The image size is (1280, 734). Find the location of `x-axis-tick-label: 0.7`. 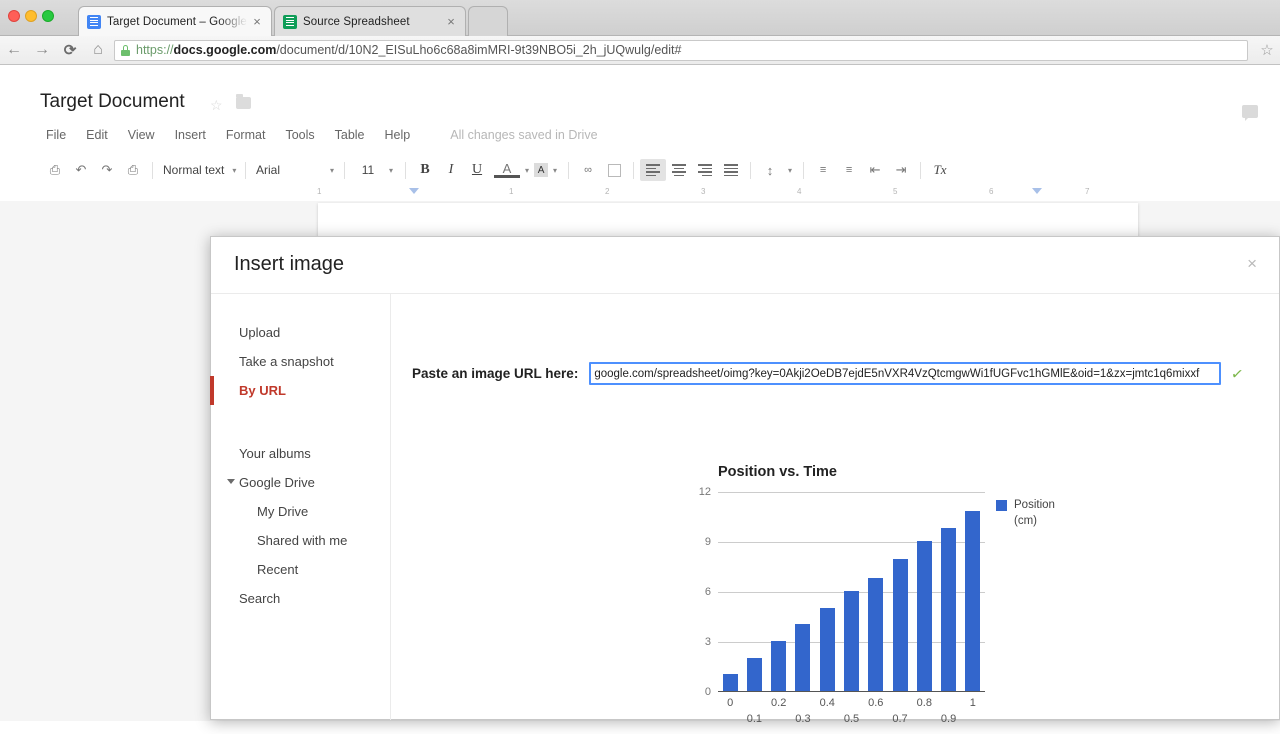

x-axis-tick-label: 0.7 is located at coordinates (900, 719).